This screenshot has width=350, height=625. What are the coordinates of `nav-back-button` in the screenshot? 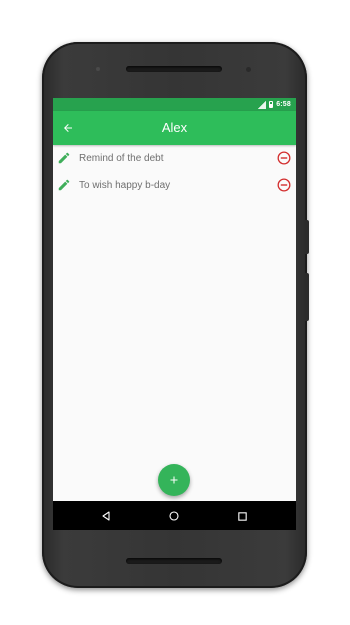 It's located at (106, 516).